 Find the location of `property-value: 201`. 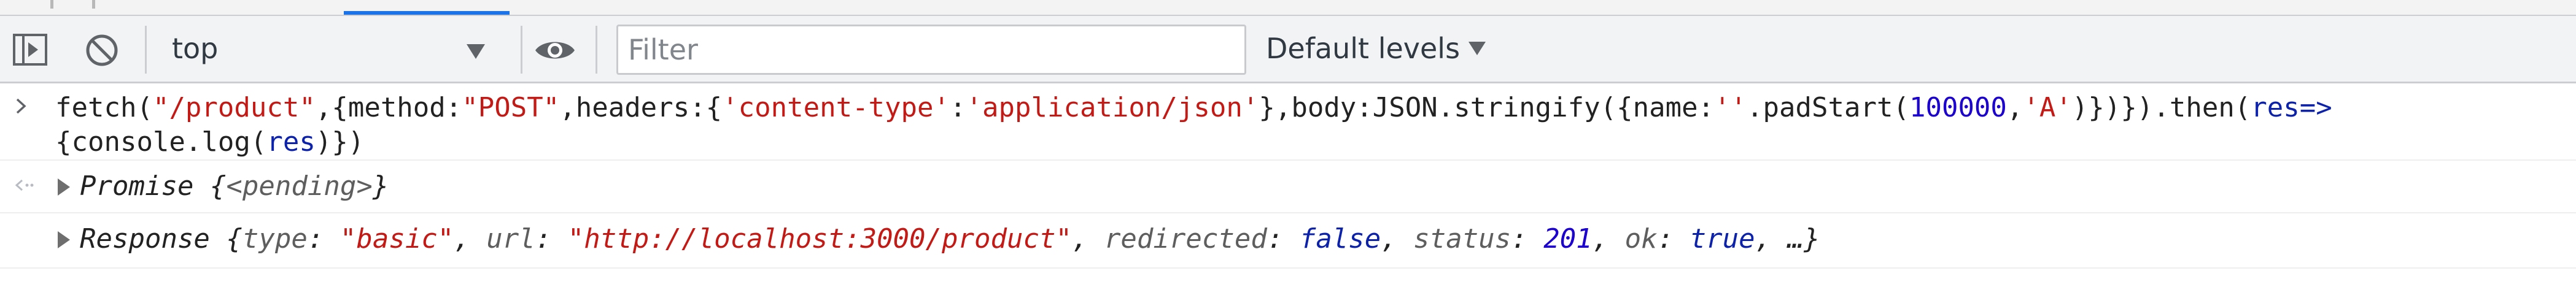

property-value: 201 is located at coordinates (1568, 238).